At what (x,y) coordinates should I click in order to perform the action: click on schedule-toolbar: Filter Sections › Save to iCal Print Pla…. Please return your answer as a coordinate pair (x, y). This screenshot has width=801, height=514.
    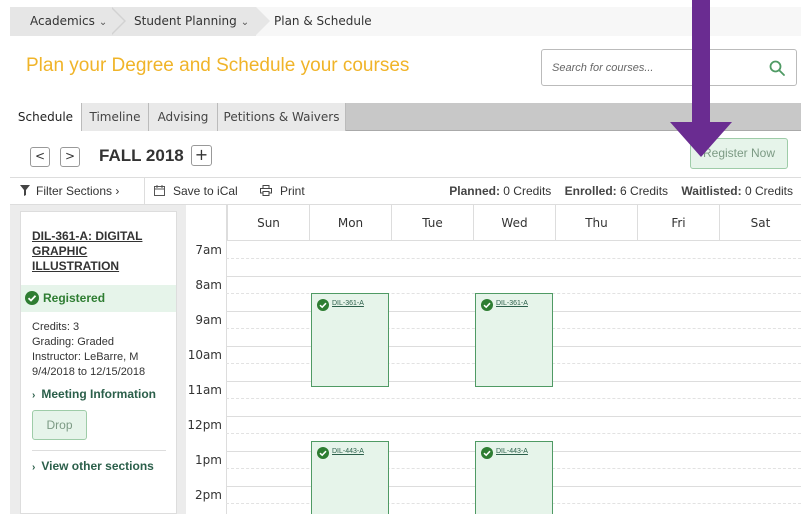
    Looking at the image, I should click on (405, 191).